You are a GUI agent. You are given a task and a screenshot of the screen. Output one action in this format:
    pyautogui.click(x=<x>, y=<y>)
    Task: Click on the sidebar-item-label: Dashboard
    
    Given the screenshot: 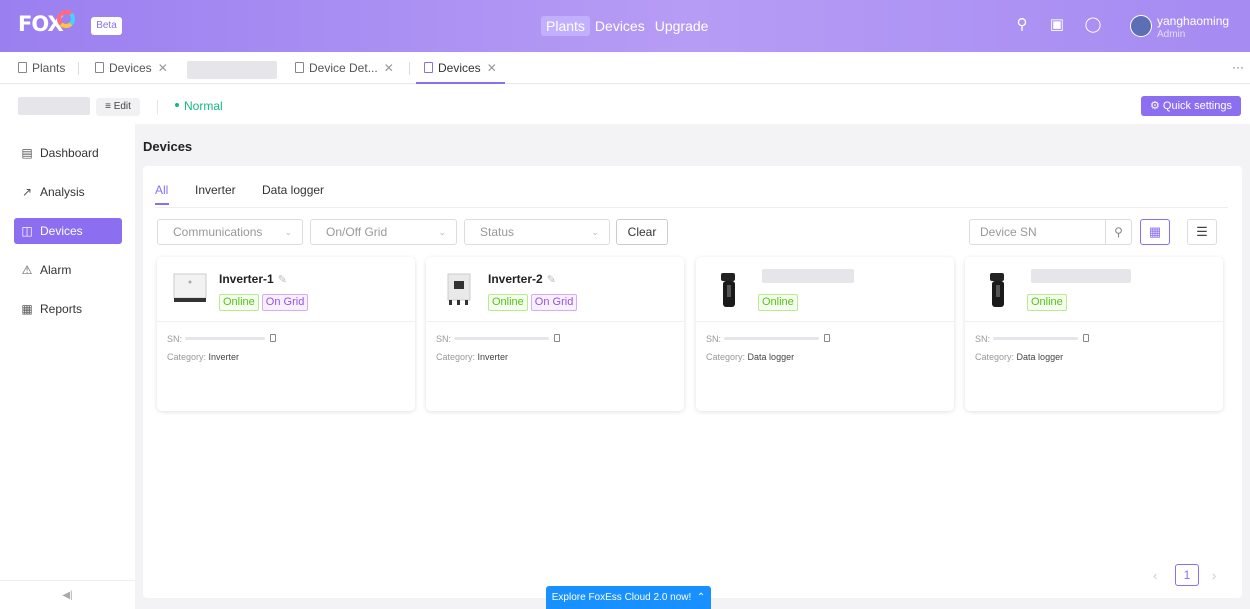 What is the action you would take?
    pyautogui.click(x=69, y=153)
    